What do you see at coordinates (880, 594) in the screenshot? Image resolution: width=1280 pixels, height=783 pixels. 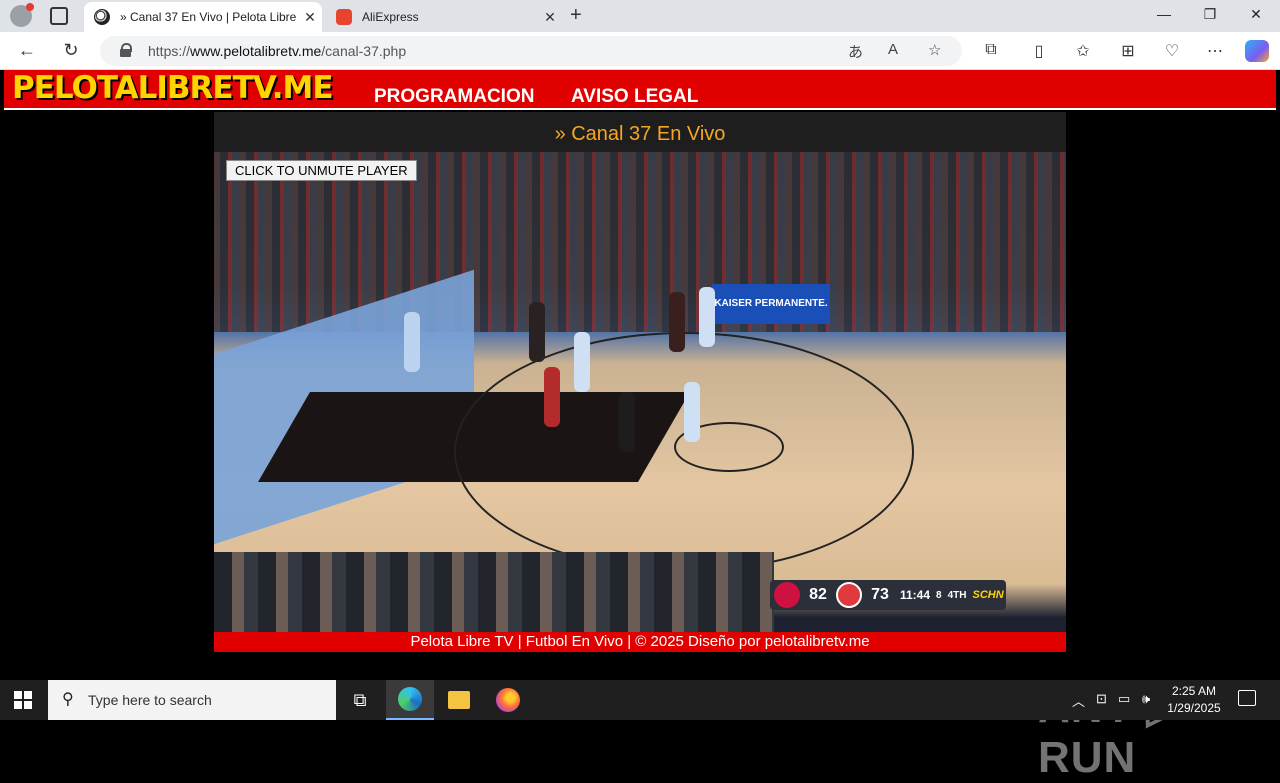 I see `away-score: 73` at bounding box center [880, 594].